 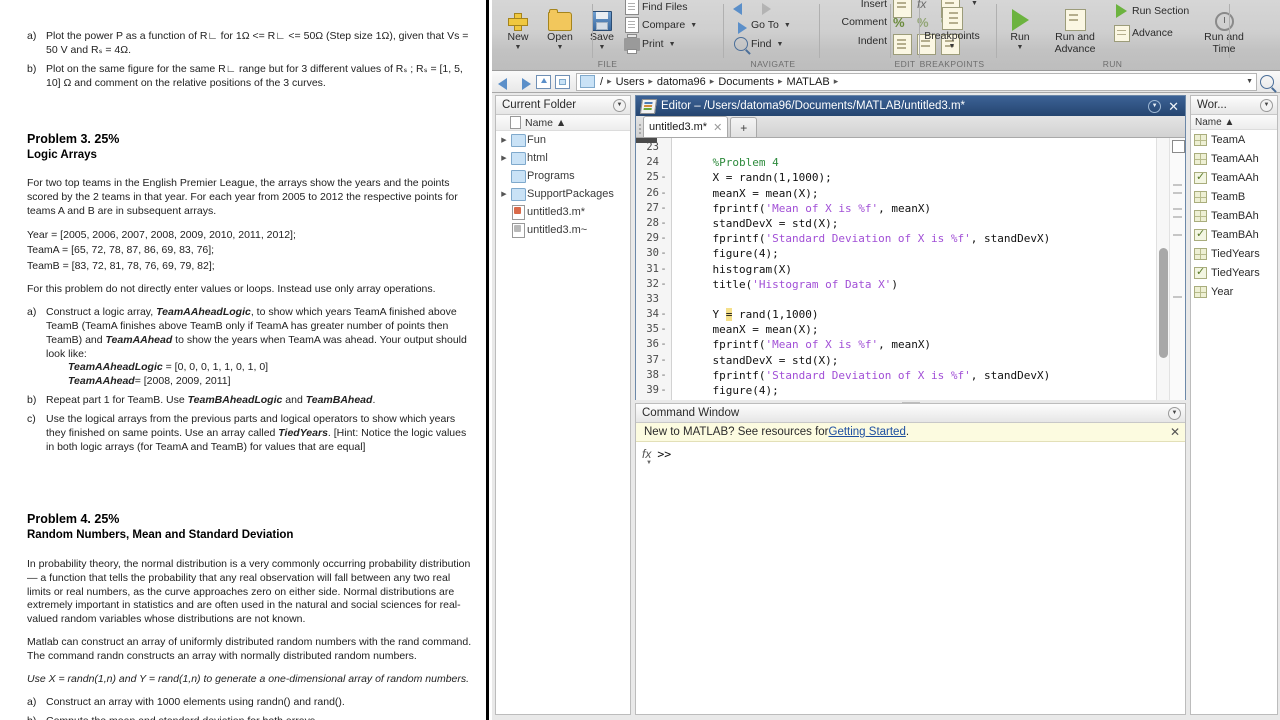 What do you see at coordinates (649, 43) in the screenshot?
I see `print-button: Print ▼` at bounding box center [649, 43].